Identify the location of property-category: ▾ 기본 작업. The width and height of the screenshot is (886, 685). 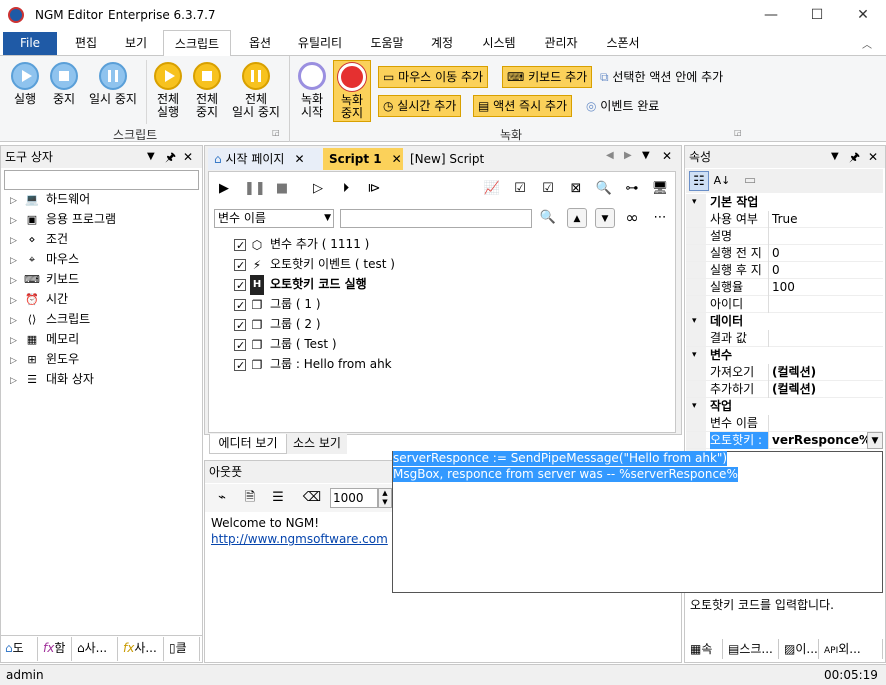
(784, 202).